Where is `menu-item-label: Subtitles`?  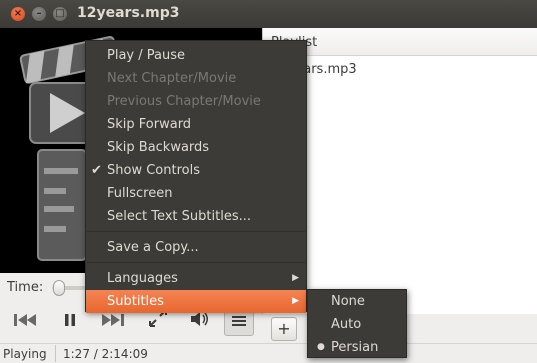 menu-item-label: Subtitles is located at coordinates (135, 301).